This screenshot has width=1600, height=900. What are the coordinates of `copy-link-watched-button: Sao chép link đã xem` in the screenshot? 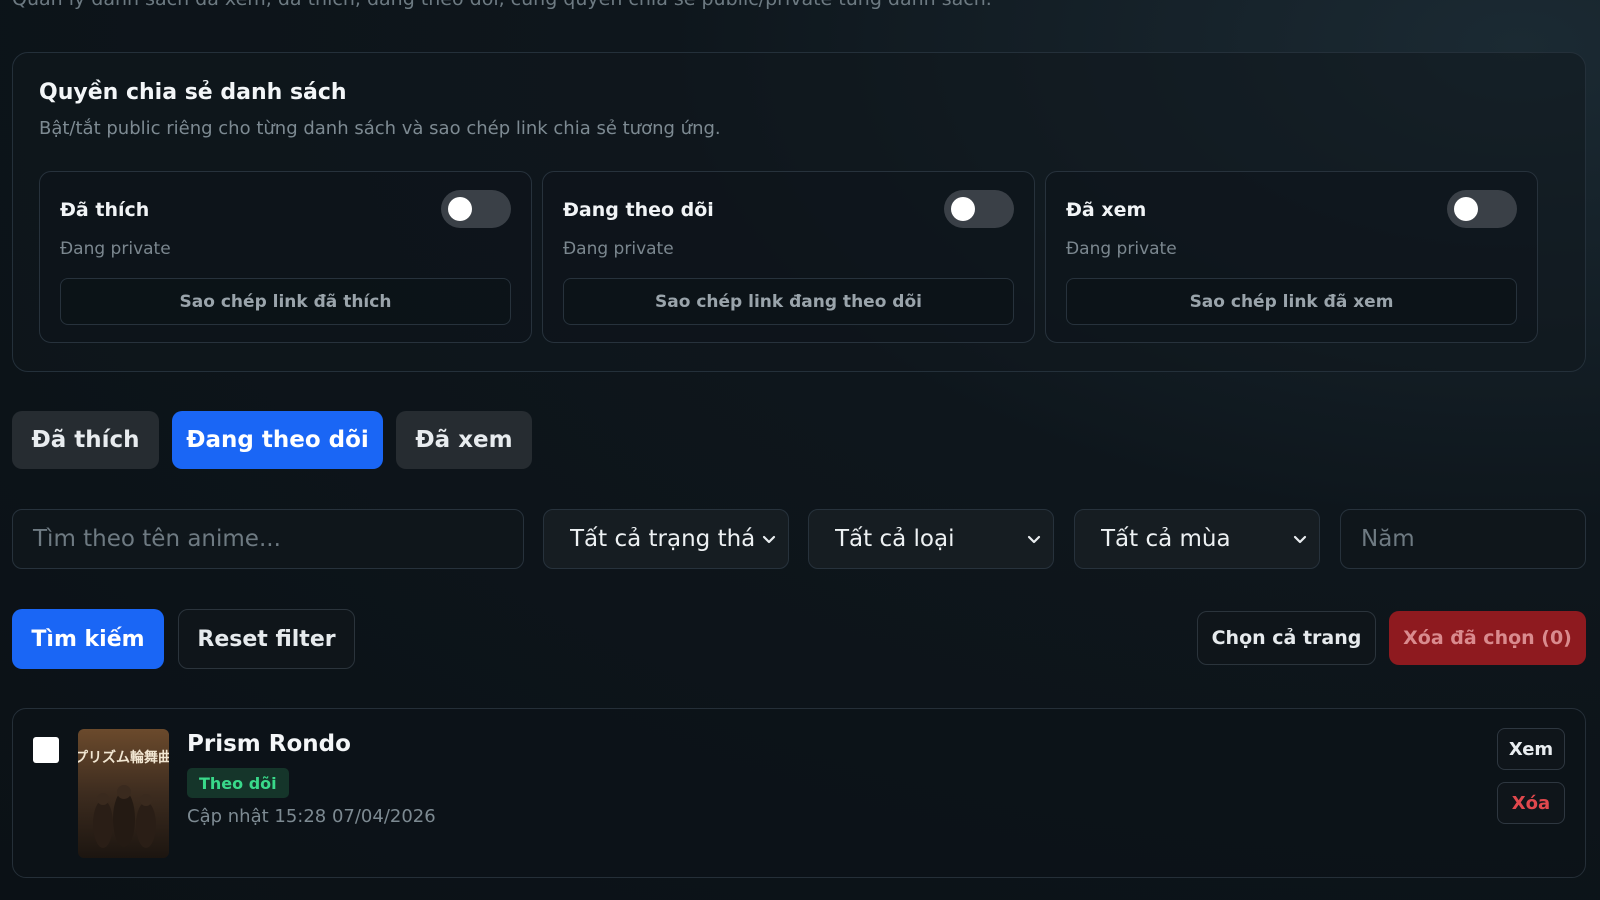 It's located at (1291, 301).